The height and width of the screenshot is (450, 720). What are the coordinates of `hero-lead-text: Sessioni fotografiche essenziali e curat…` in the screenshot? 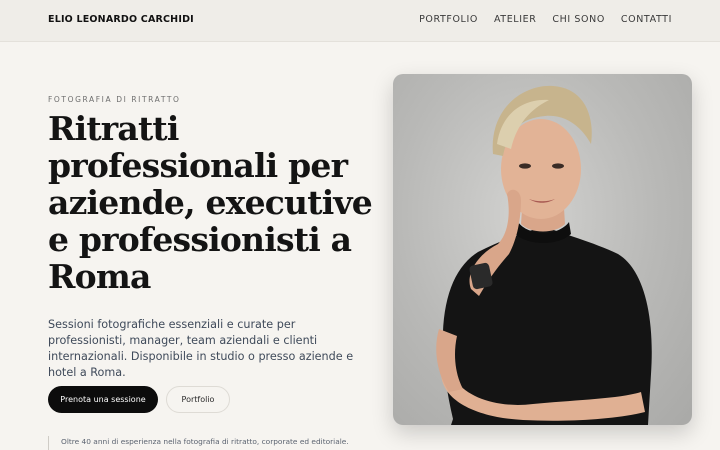 It's located at (201, 348).